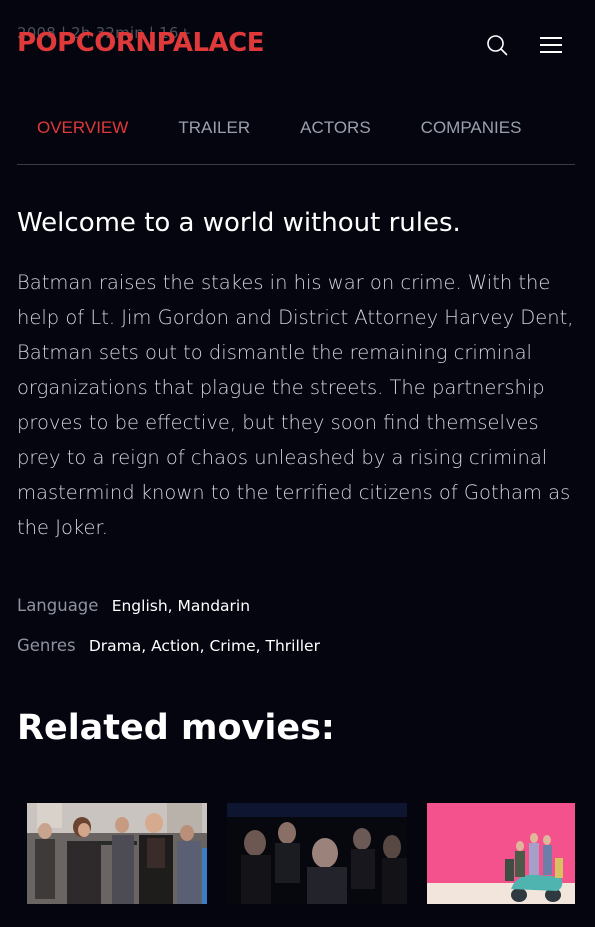 This screenshot has height=927, width=595. I want to click on tab-actors: ACTORS, so click(335, 138).